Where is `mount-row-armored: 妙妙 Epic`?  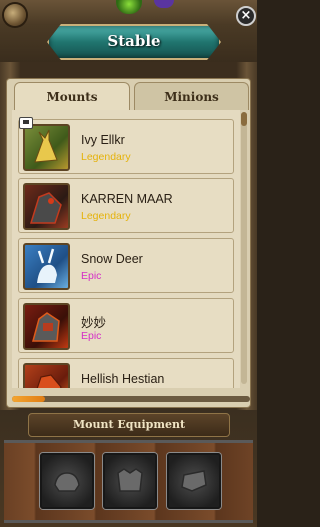
mount-row-armored: 妙妙 Epic is located at coordinates (126, 325).